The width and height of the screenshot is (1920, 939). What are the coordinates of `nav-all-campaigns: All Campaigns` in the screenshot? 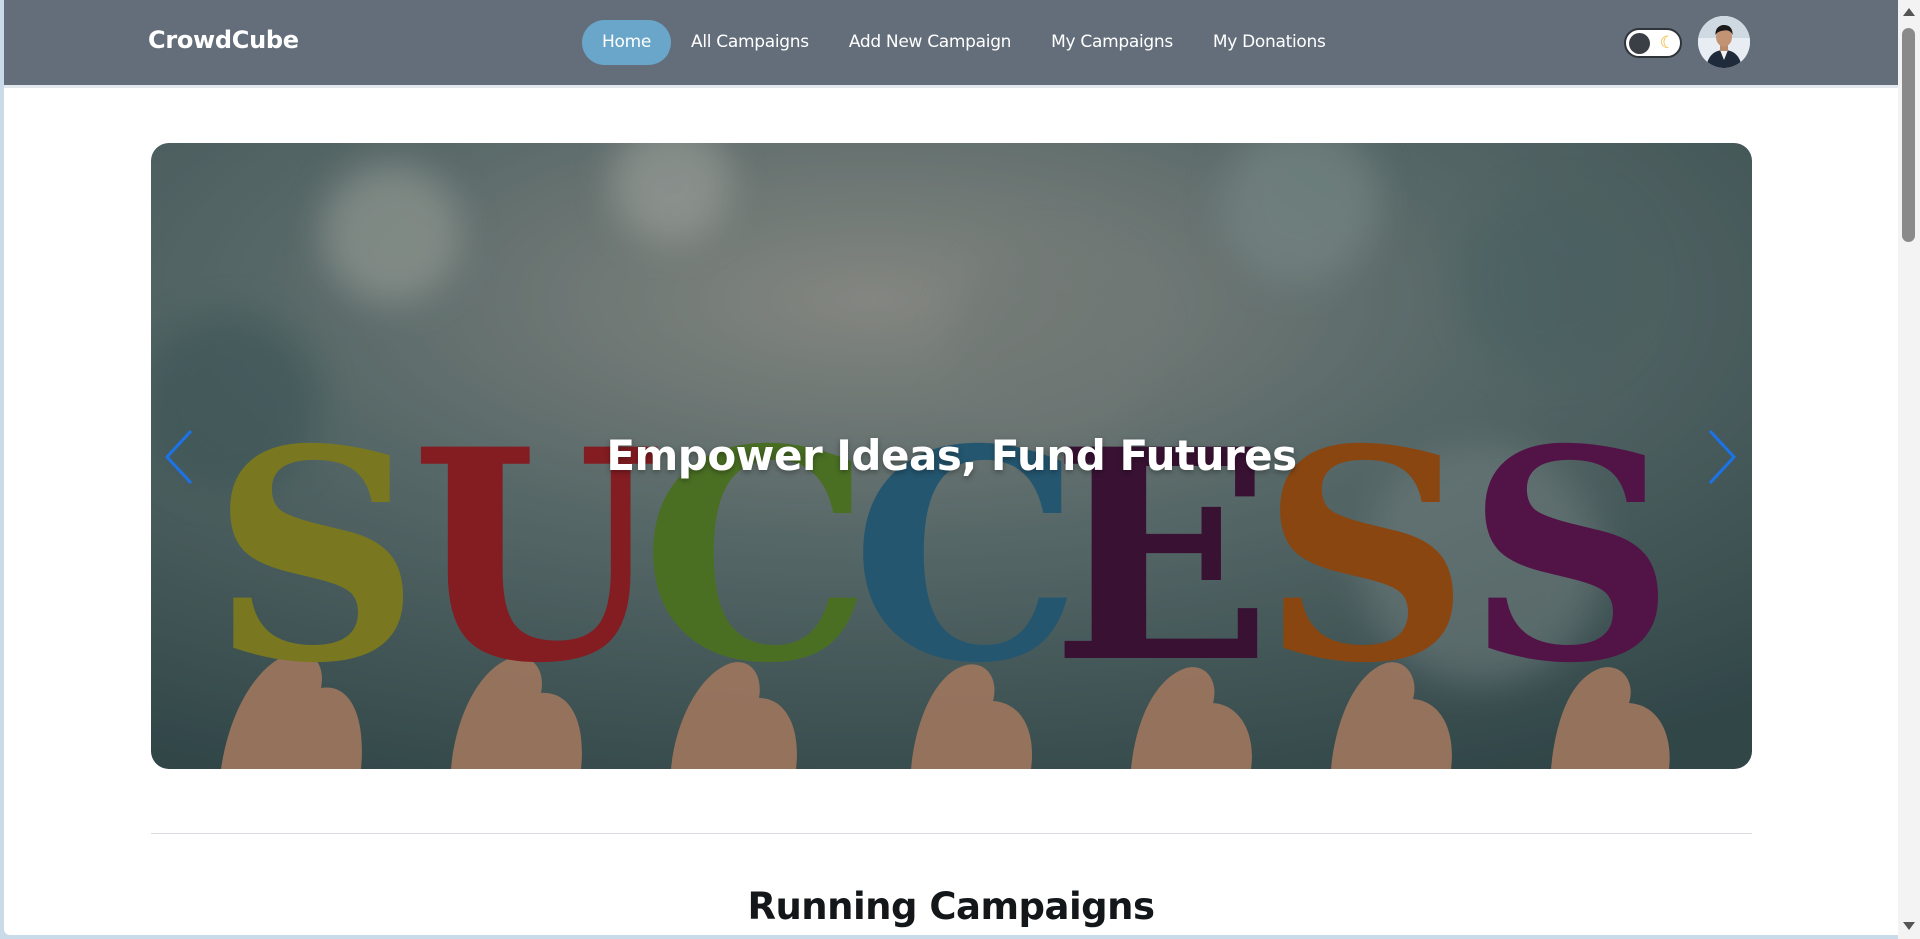 It's located at (750, 42).